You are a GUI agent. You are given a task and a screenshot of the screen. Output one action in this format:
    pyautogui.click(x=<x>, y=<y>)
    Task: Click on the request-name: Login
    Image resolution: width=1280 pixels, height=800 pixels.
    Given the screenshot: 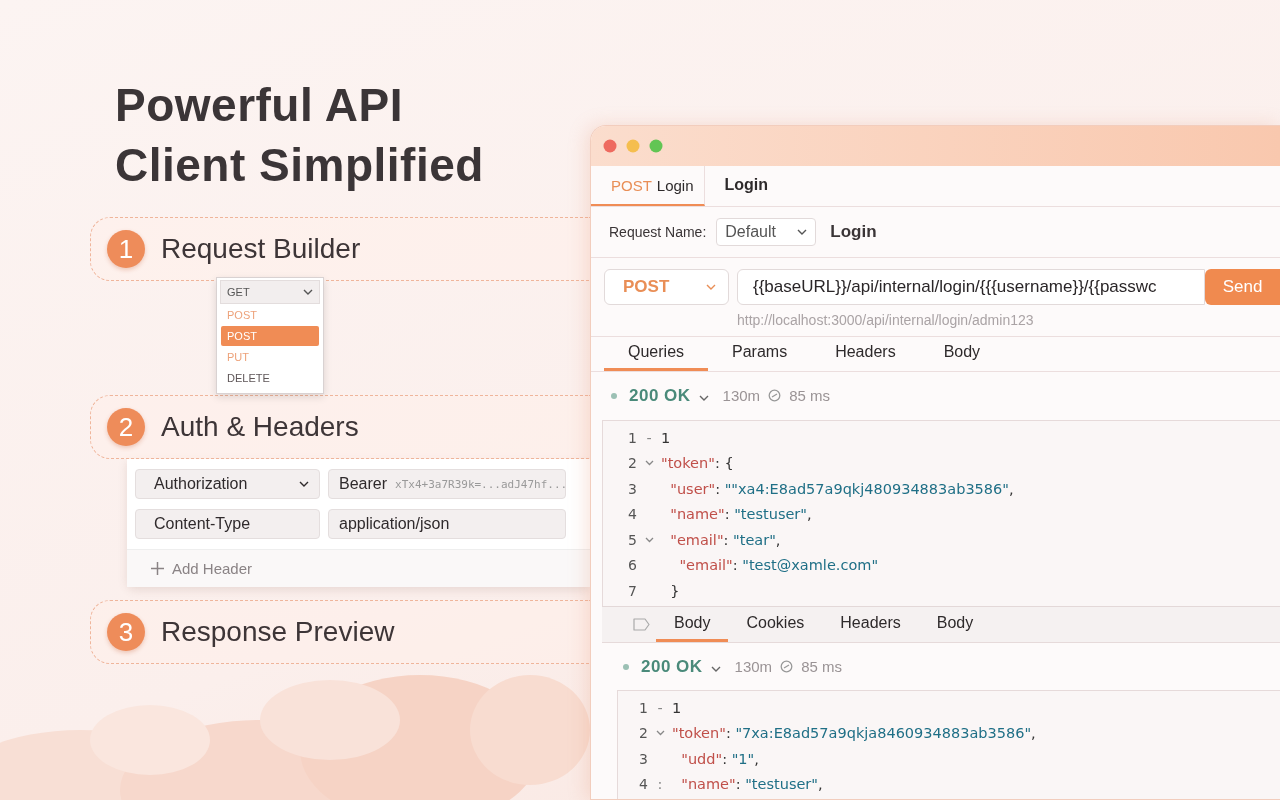 What is the action you would take?
    pyautogui.click(x=853, y=231)
    